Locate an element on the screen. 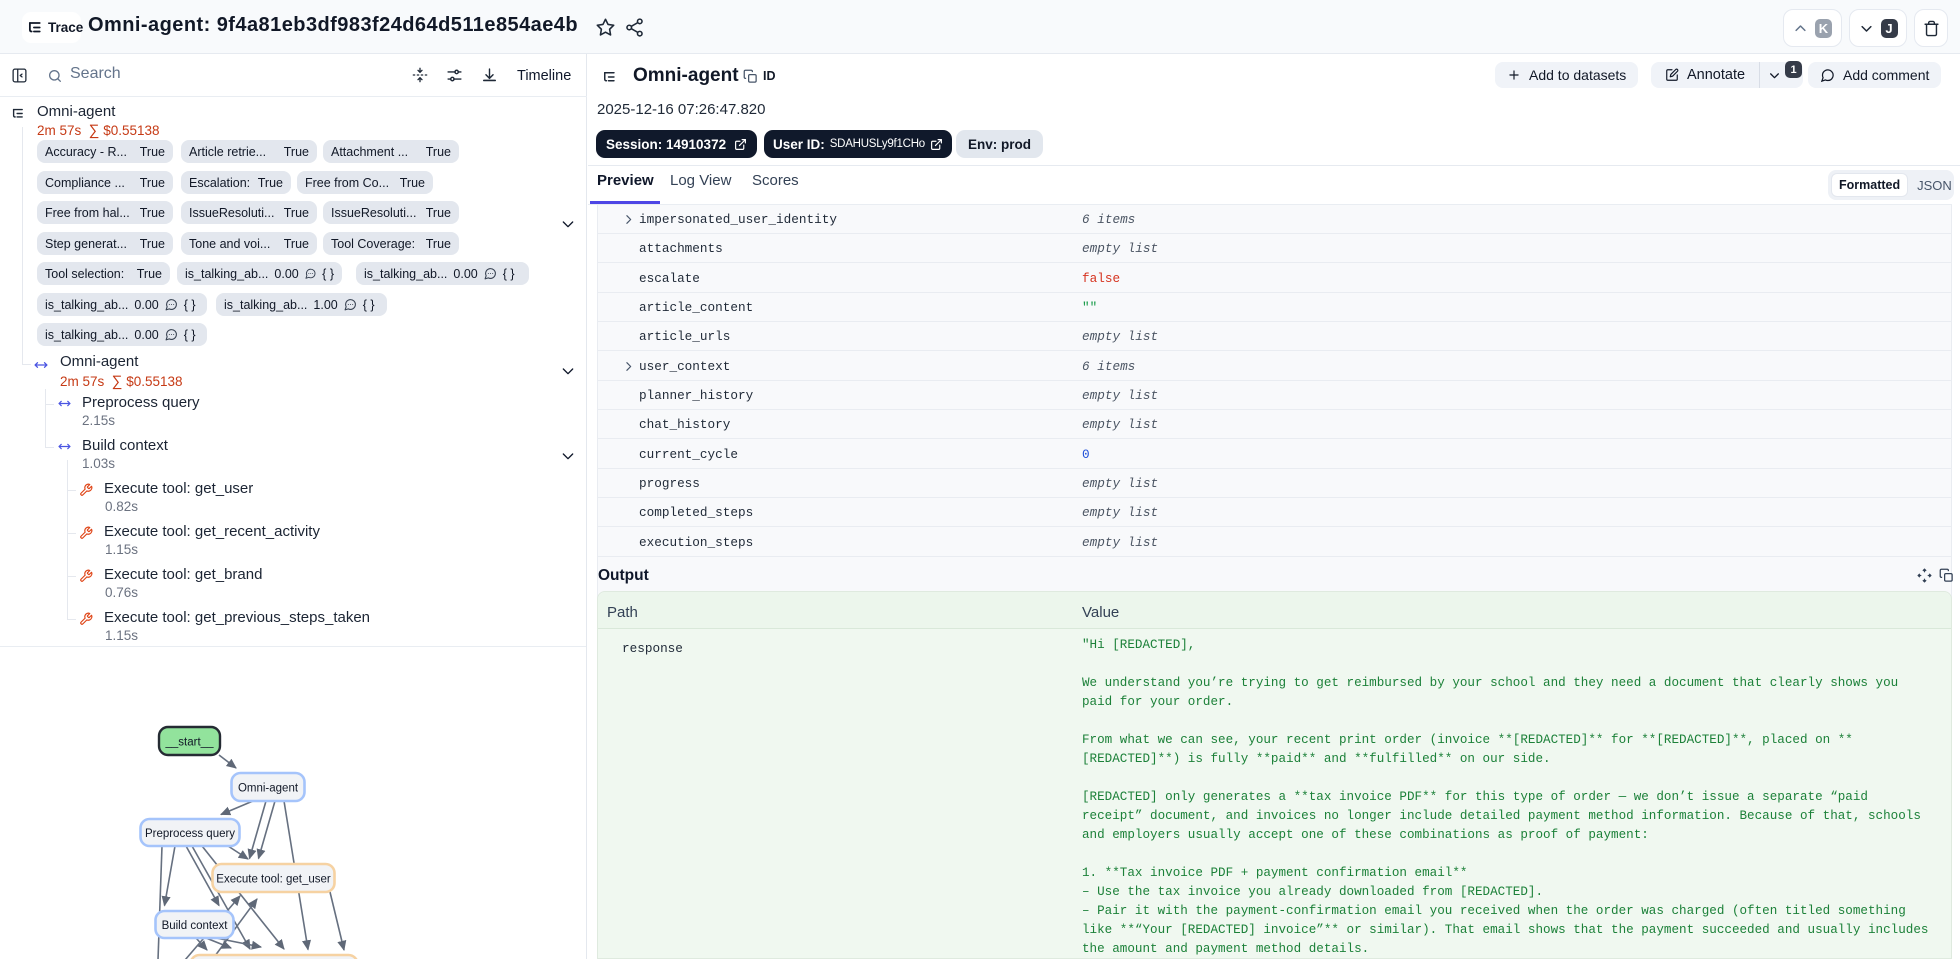 The height and width of the screenshot is (959, 1960). svg-text: Preprocess query is located at coordinates (190, 834).